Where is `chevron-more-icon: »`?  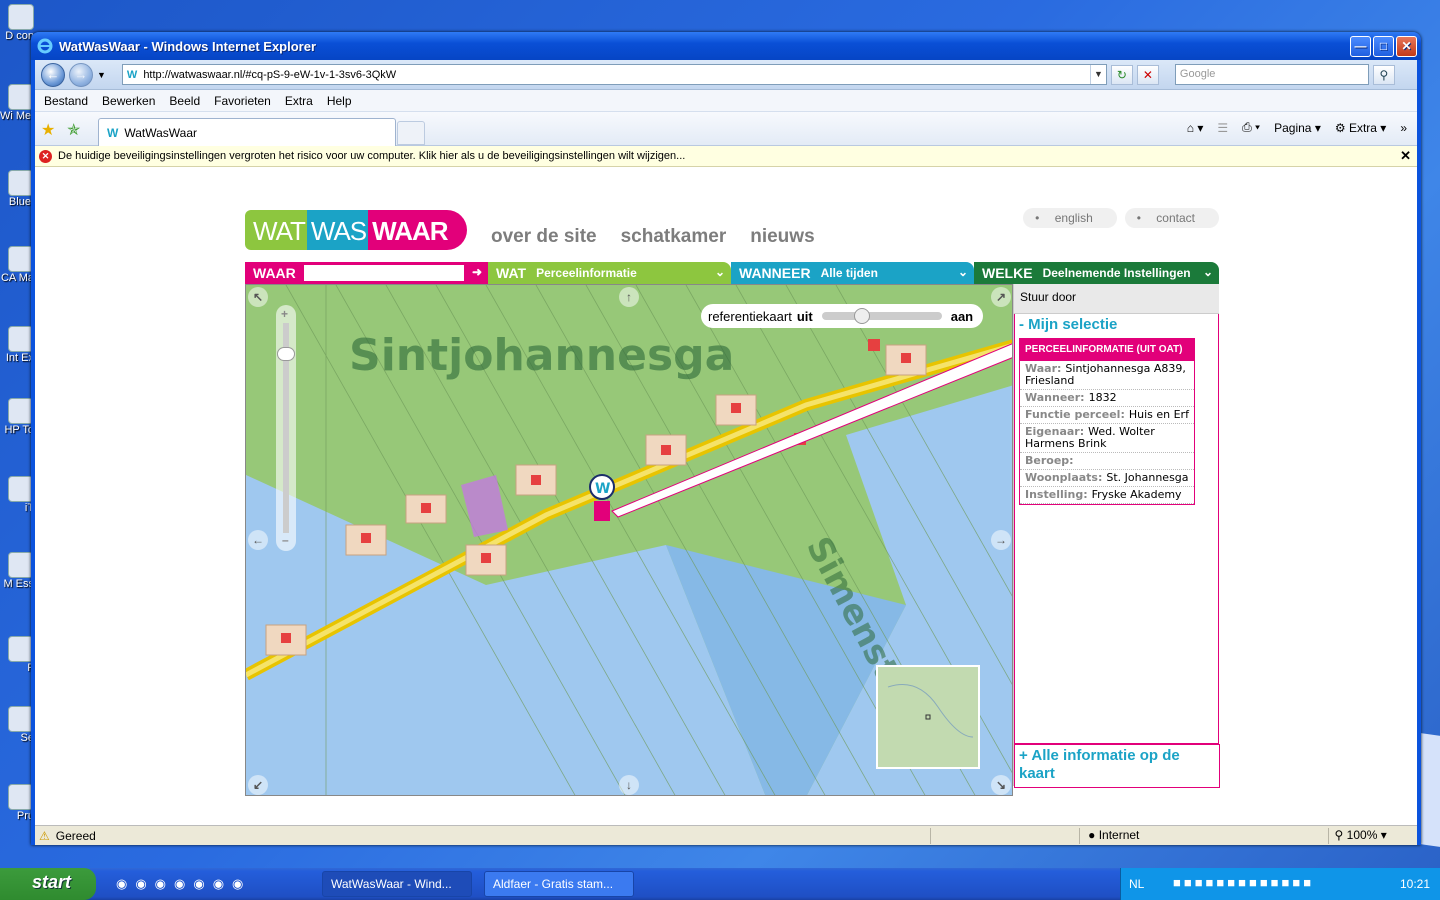
chevron-more-icon: » is located at coordinates (1403, 128).